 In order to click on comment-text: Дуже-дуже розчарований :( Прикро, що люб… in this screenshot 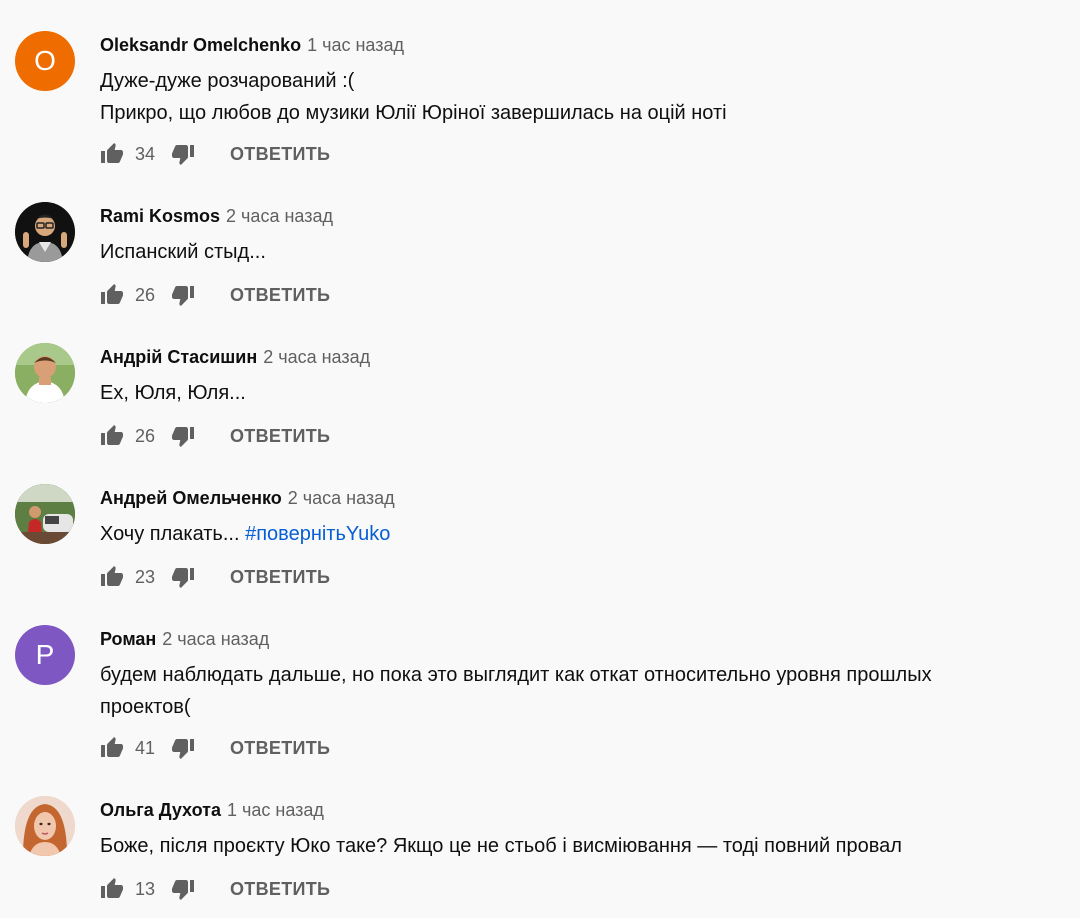, I will do `click(570, 97)`.